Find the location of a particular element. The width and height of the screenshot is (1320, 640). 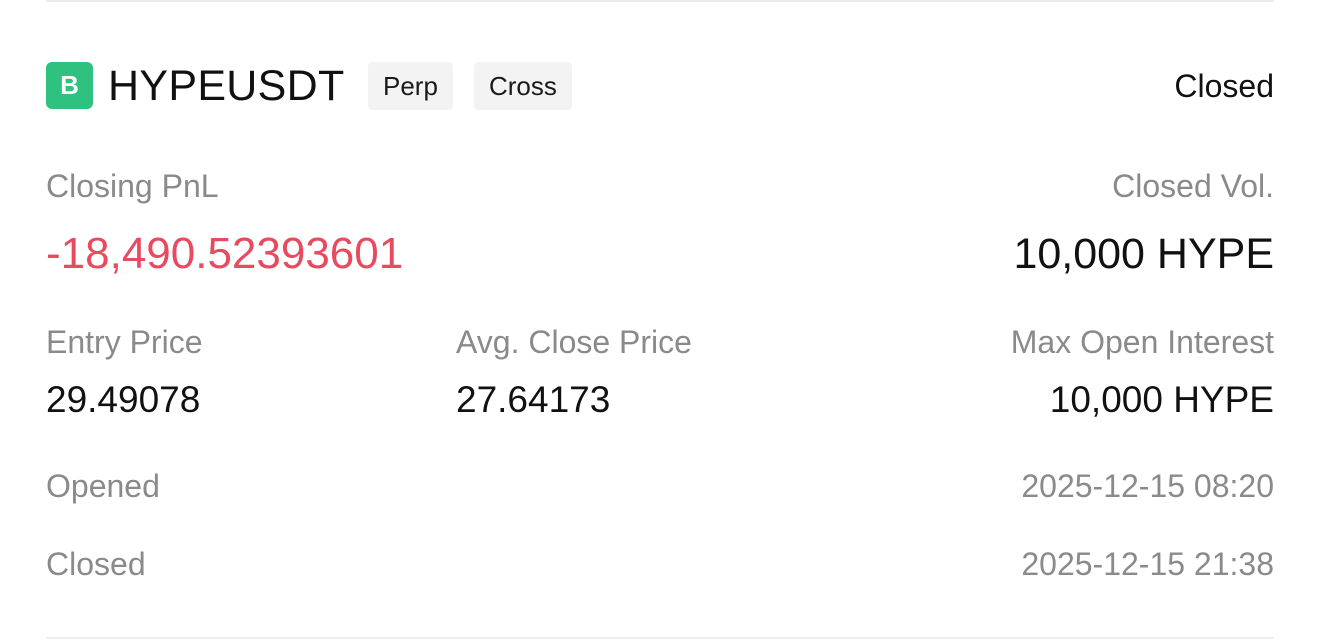

closed-label: Closed is located at coordinates (96, 564).